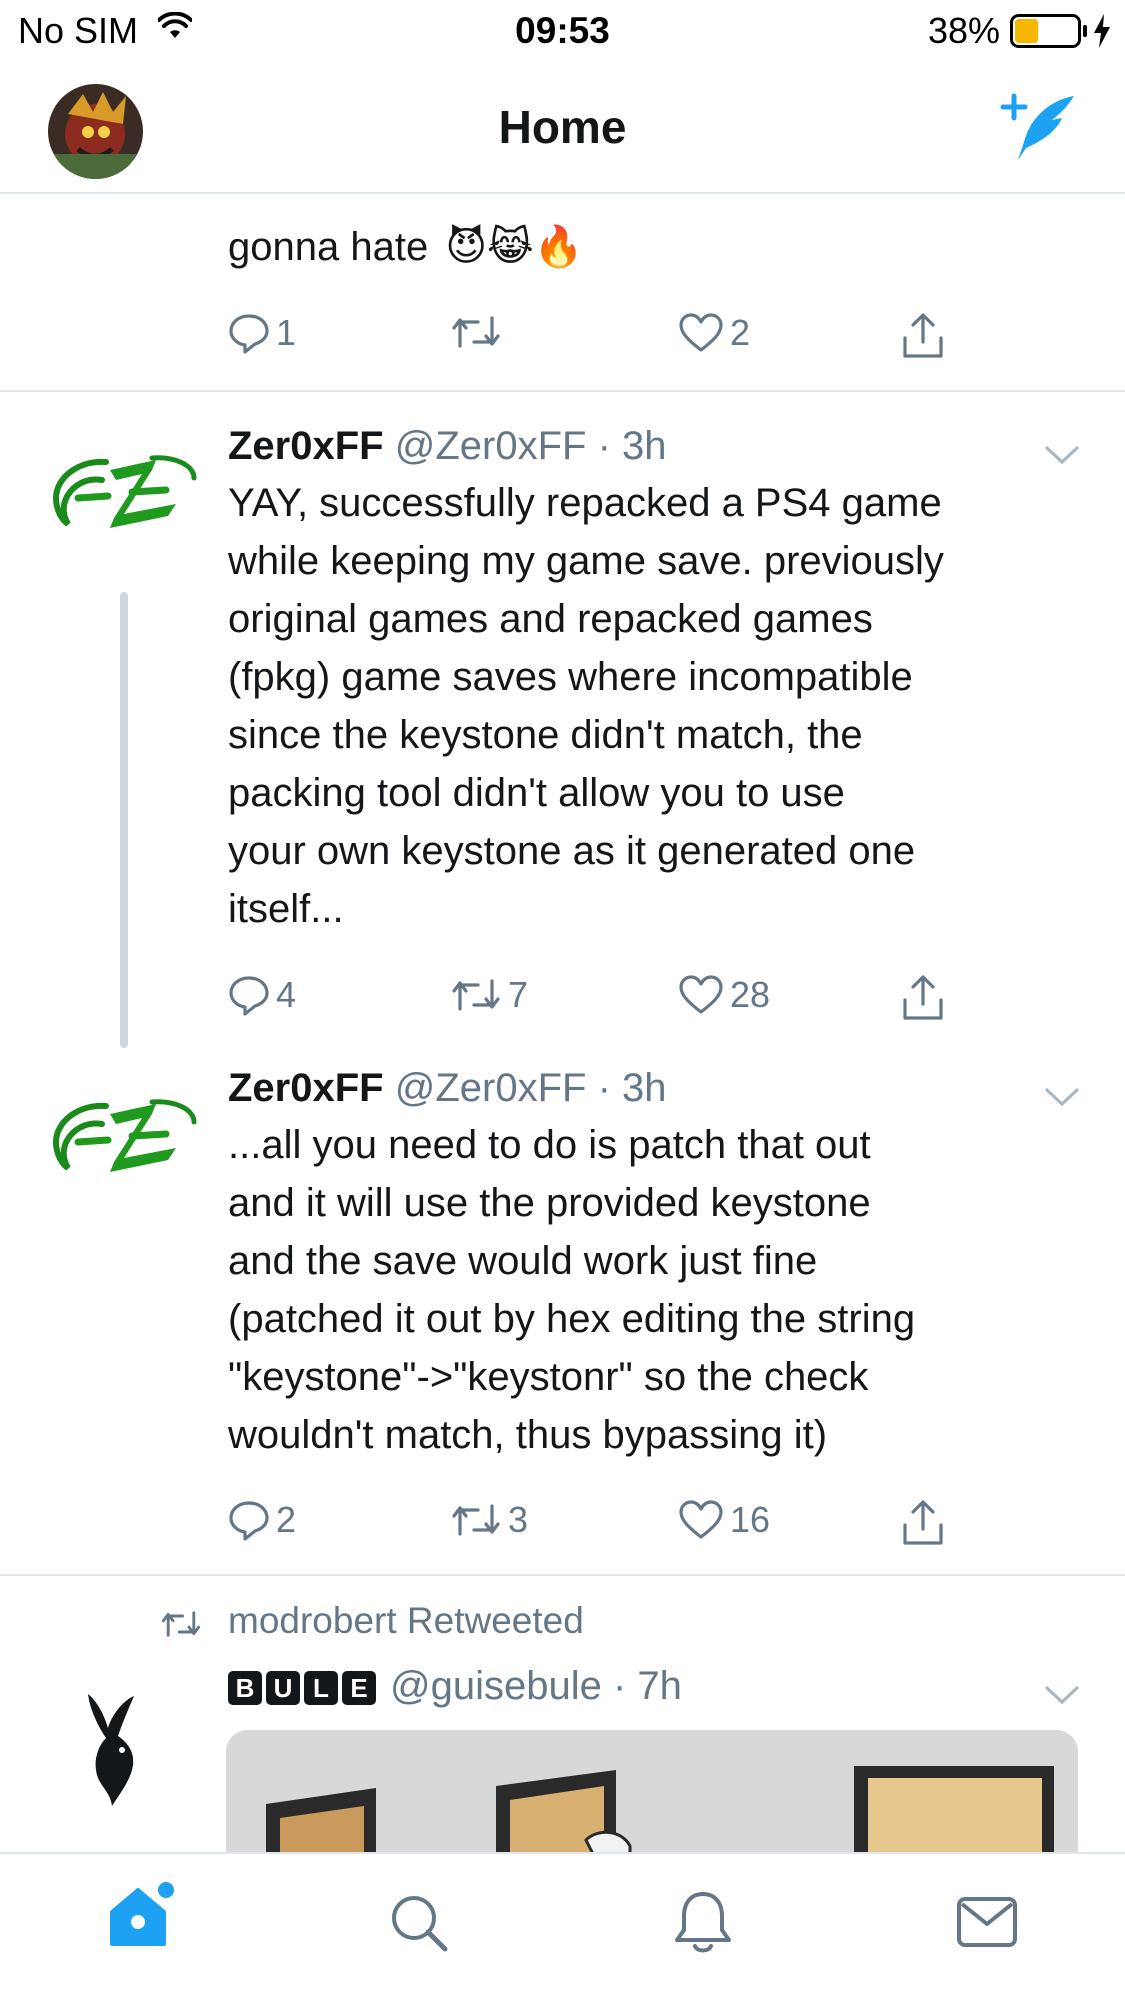 The width and height of the screenshot is (1125, 2003). Describe the element at coordinates (703, 1922) in the screenshot. I see `tab-notifications` at that location.